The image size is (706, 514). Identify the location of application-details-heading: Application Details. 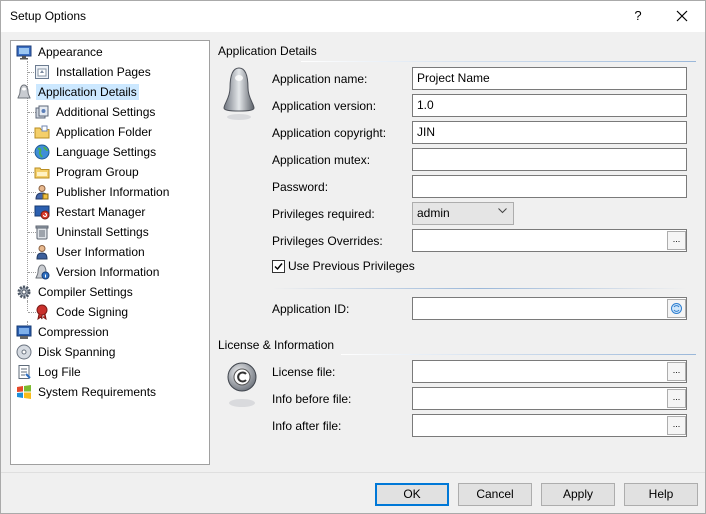
(267, 51).